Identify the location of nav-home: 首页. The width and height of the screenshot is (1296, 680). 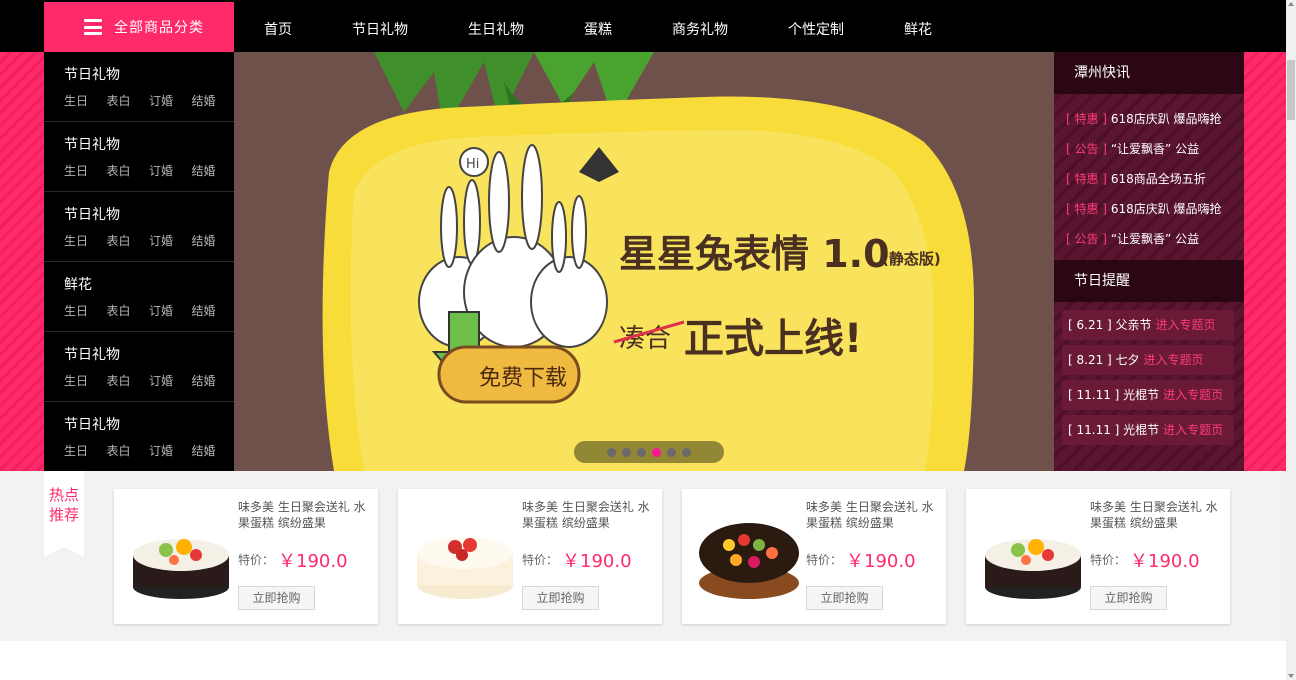
(278, 29).